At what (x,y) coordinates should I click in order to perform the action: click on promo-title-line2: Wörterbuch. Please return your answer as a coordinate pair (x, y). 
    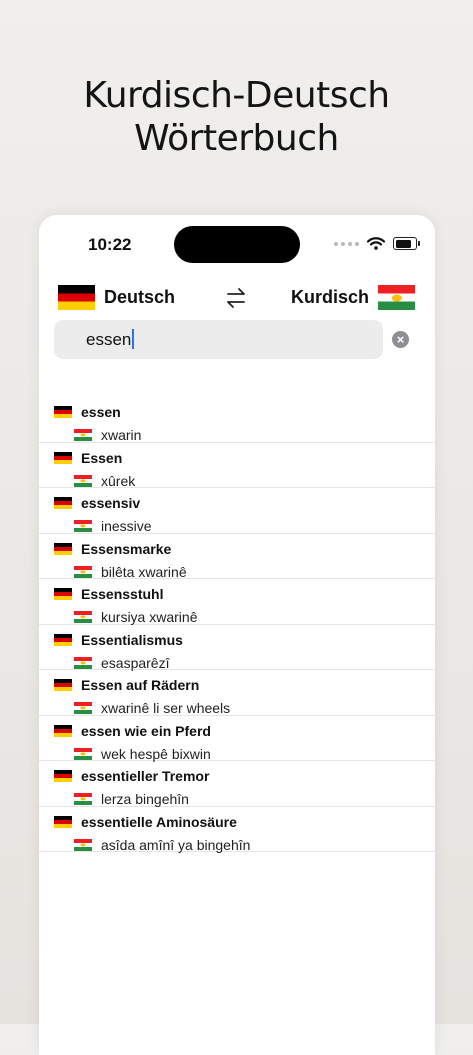
    Looking at the image, I should click on (236, 138).